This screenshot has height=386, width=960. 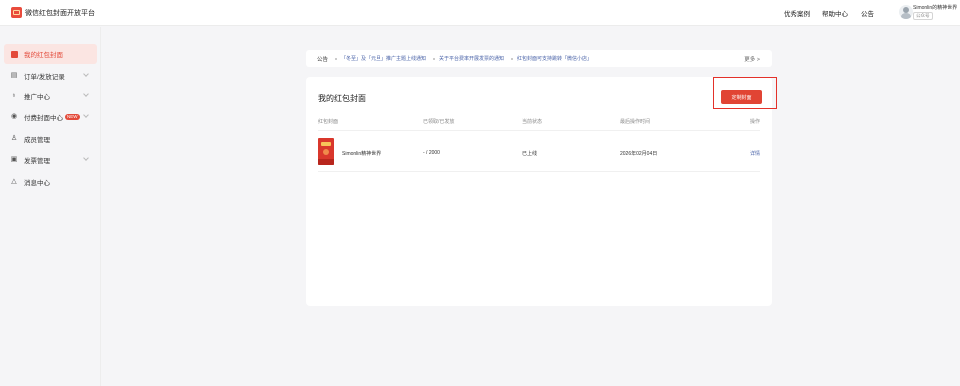 I want to click on sidebar-item-label: 订单/发放记录, so click(x=44, y=77).